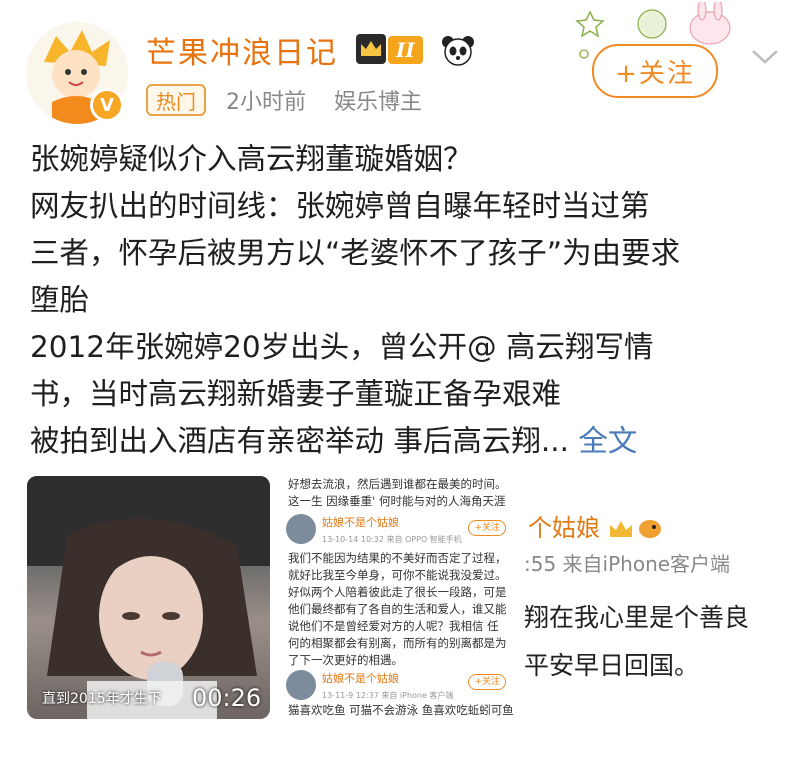 This screenshot has width=800, height=774. I want to click on comment-line: 好似两个人陪着彼此走了很长一段路，可是, so click(397, 592).